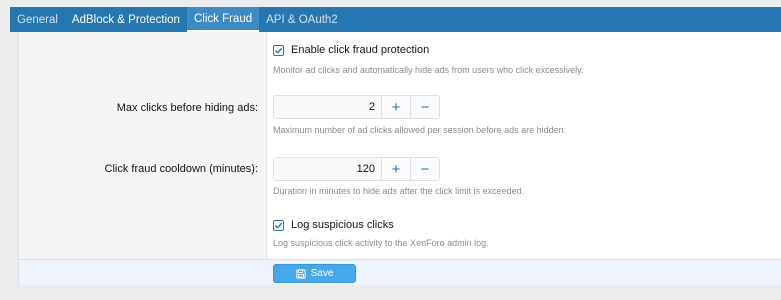 The image size is (781, 300). I want to click on max-clicks-input, so click(327, 107).